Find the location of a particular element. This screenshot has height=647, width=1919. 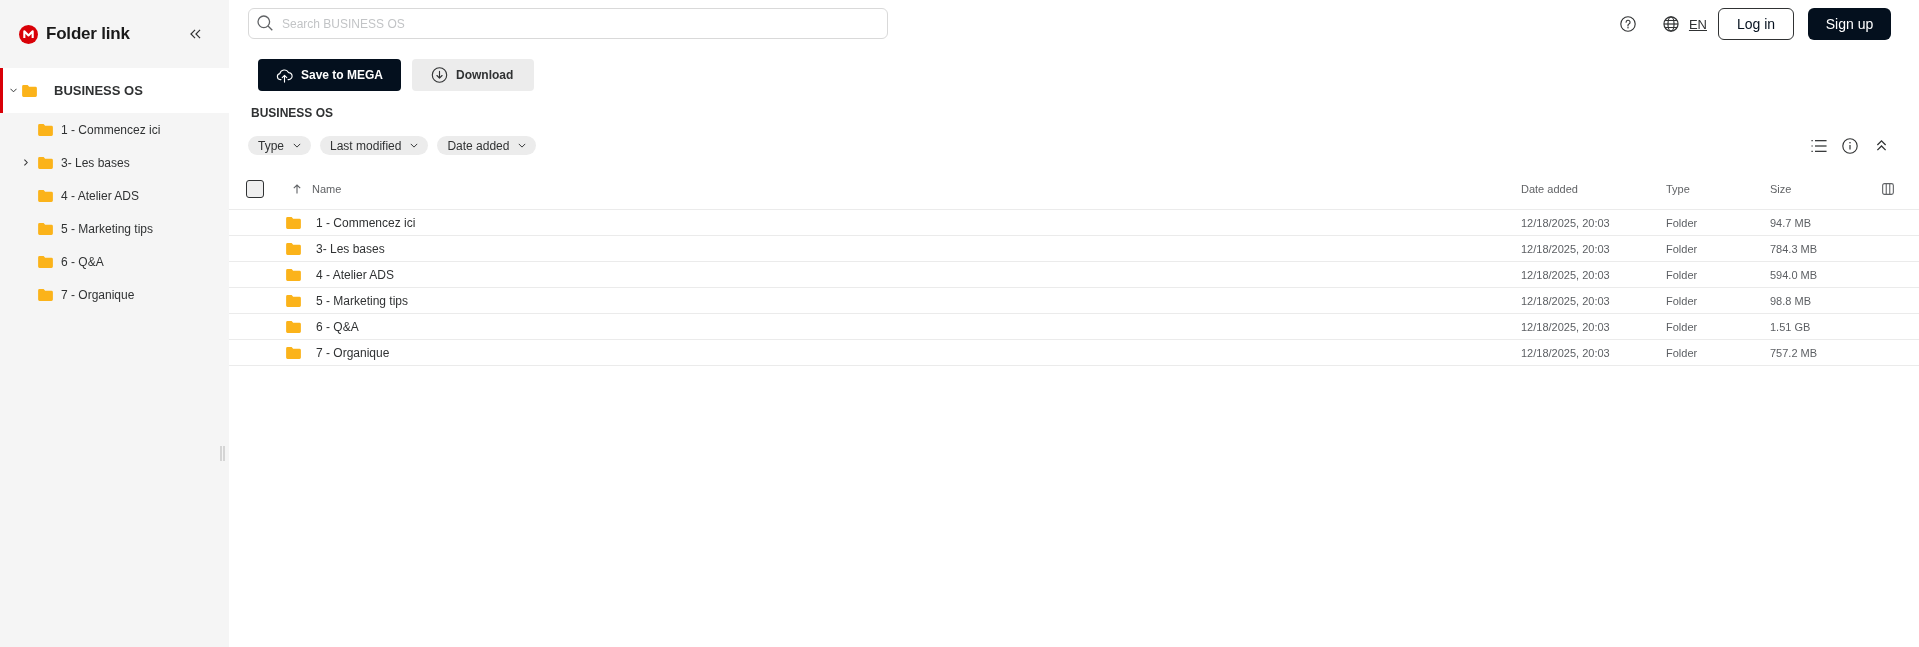

arrow-up-icon is located at coordinates (297, 189).